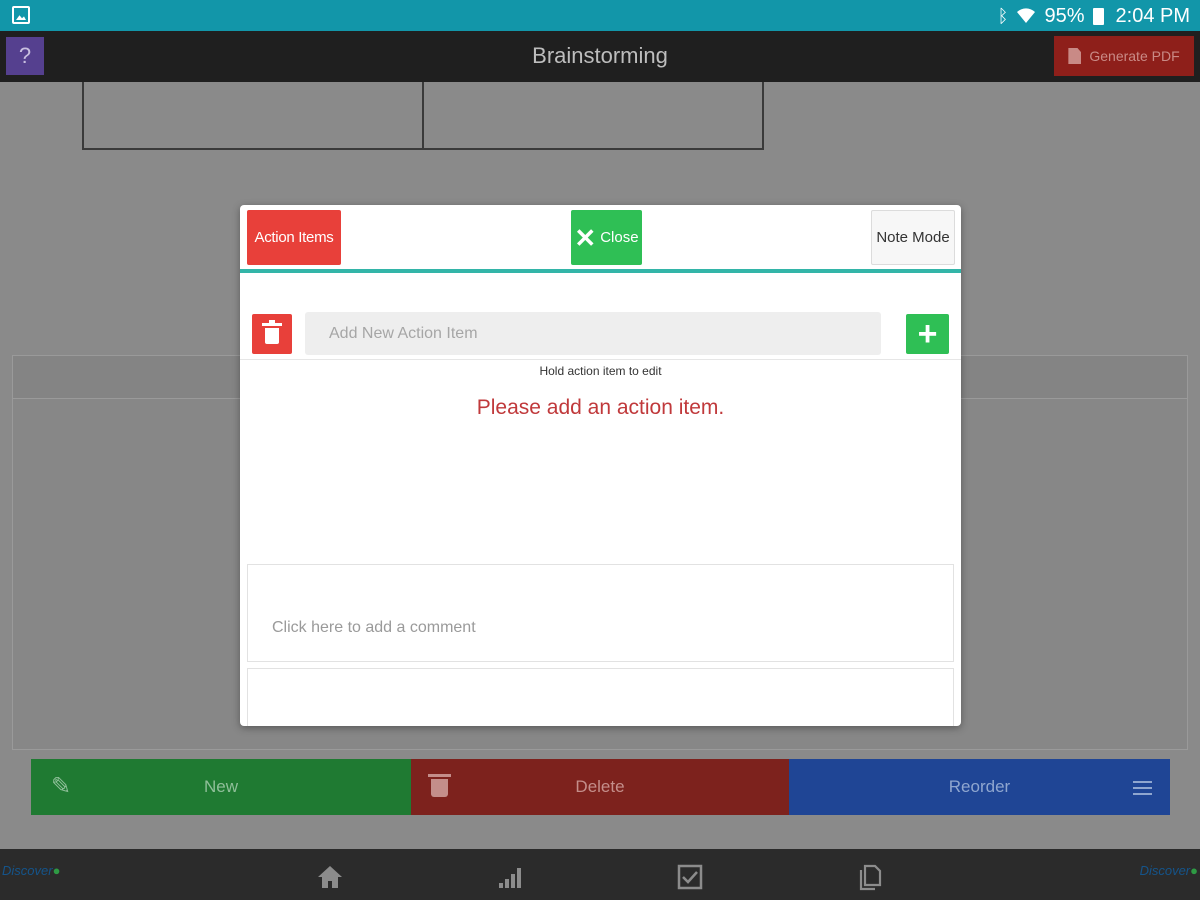 The width and height of the screenshot is (1200, 900). I want to click on comment-placeholder: Click here to add a comment, so click(374, 627).